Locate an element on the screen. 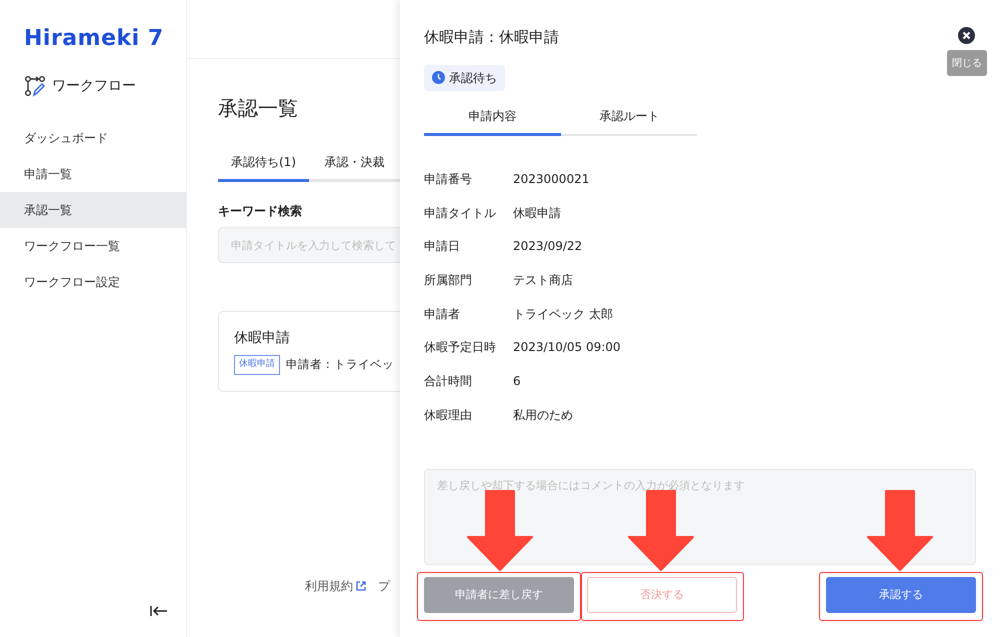  nav-item: ワークフロー設定 is located at coordinates (93, 282).